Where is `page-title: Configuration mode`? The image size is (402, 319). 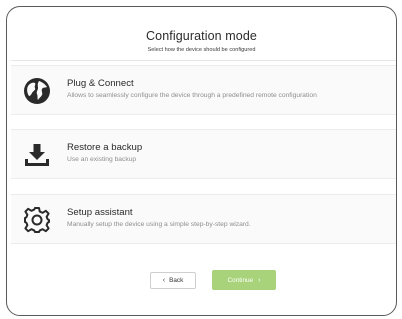 page-title: Configuration mode is located at coordinates (201, 36).